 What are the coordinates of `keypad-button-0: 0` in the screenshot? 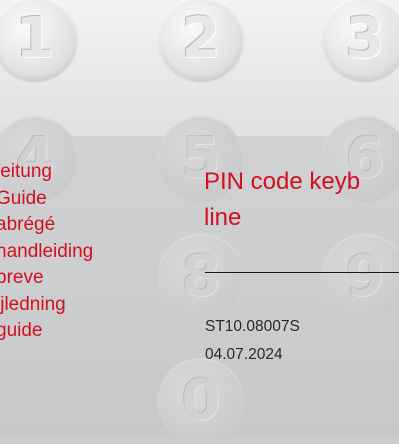 It's located at (201, 401).